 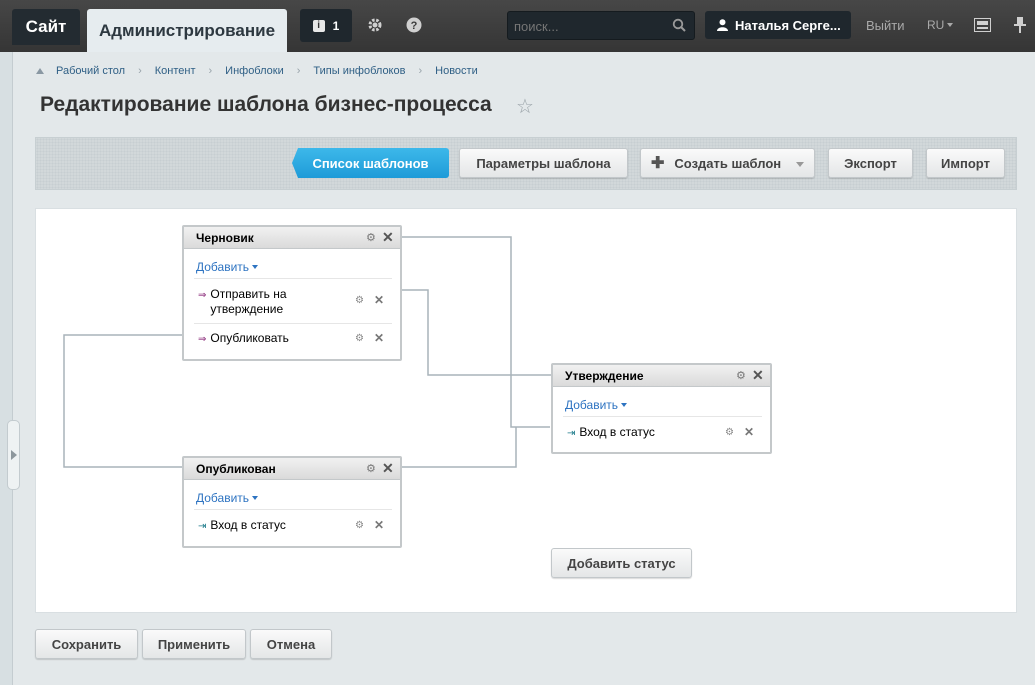 I want to click on state-title: Черновик, so click(x=225, y=238).